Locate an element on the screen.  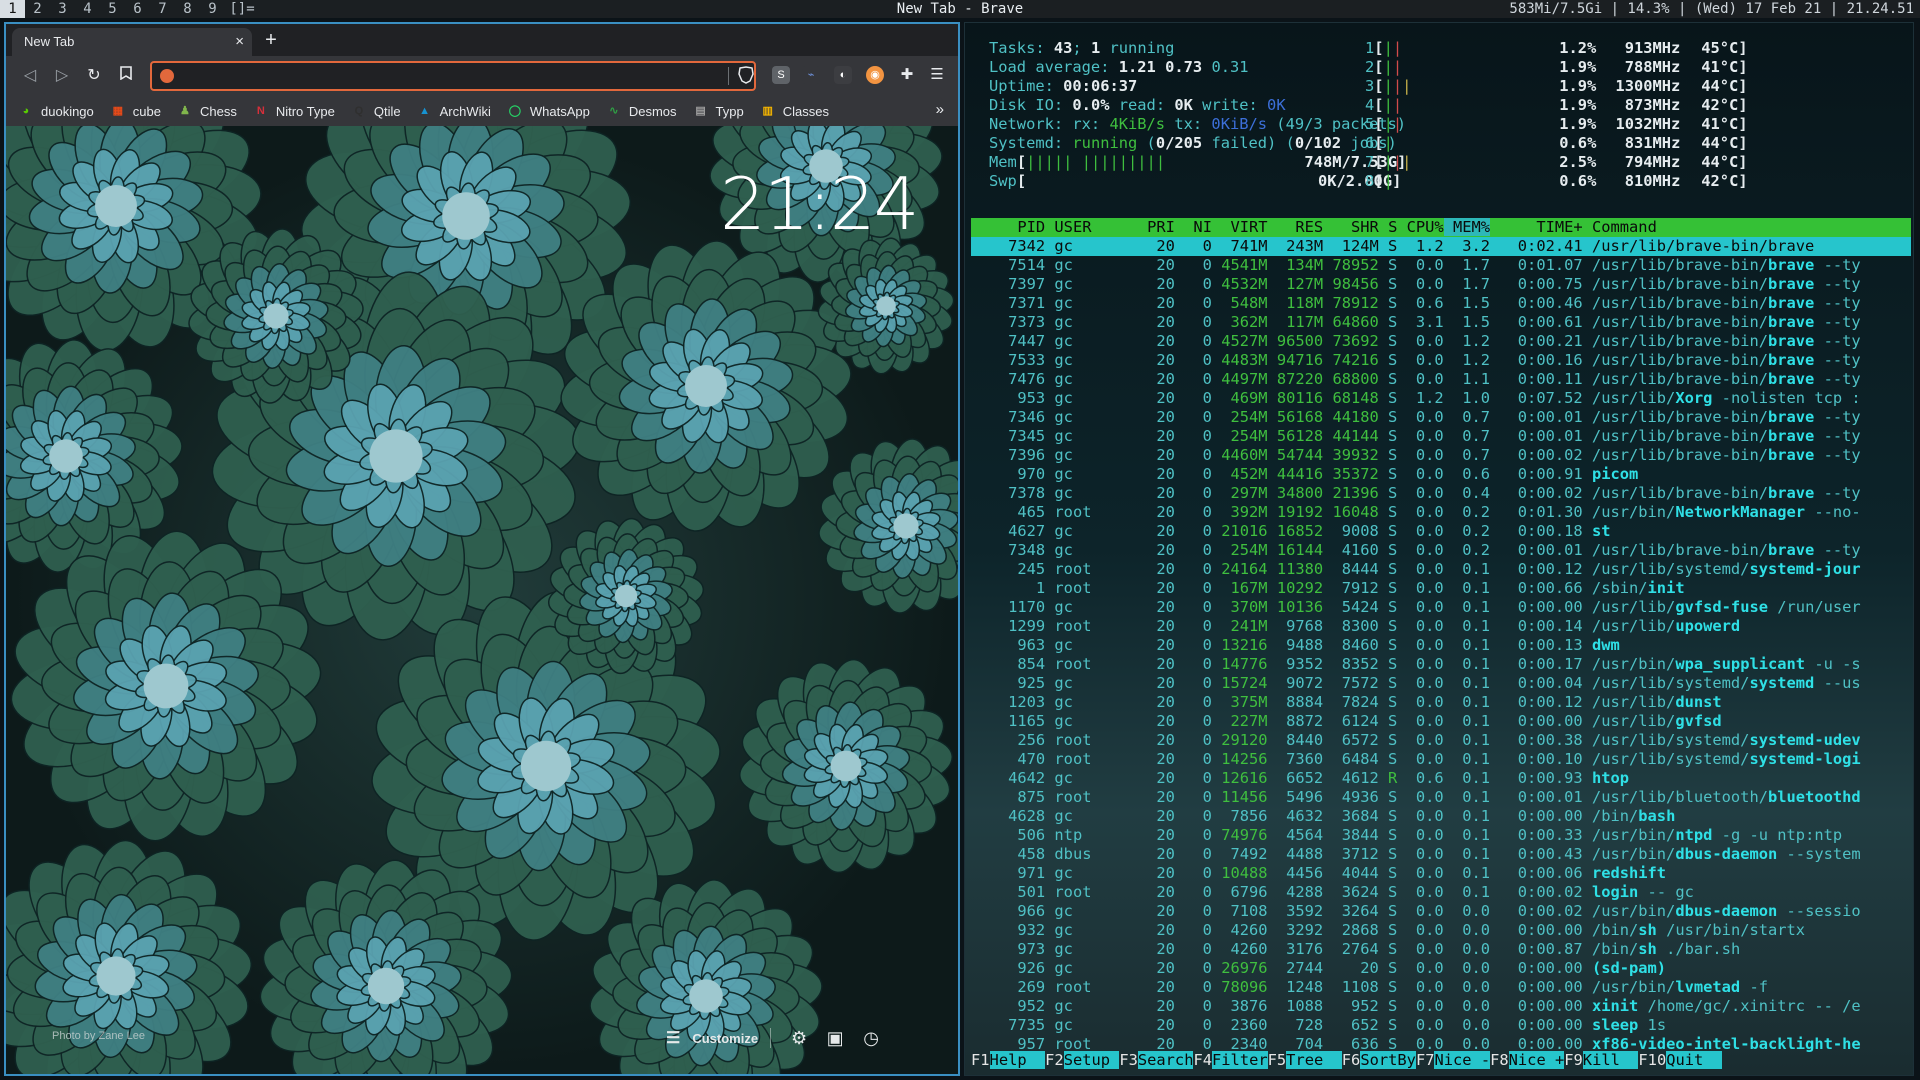
address-bar is located at coordinates (453, 76).